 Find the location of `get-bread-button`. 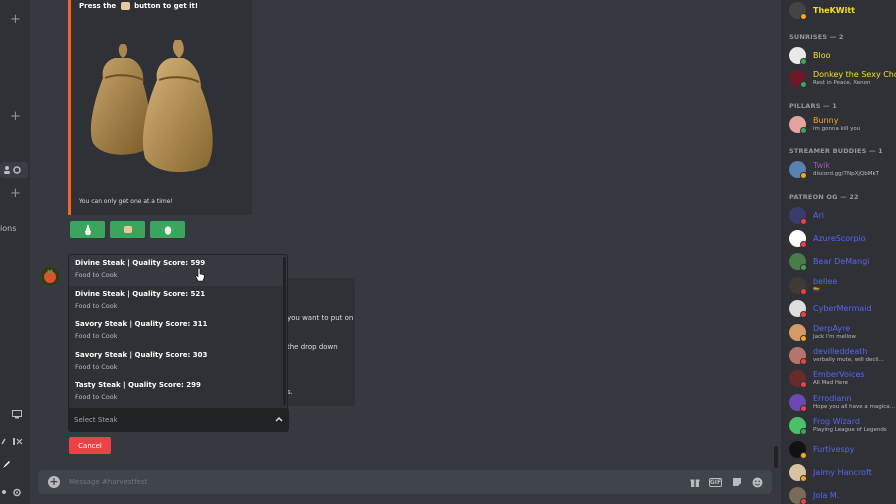

get-bread-button is located at coordinates (127, 229).